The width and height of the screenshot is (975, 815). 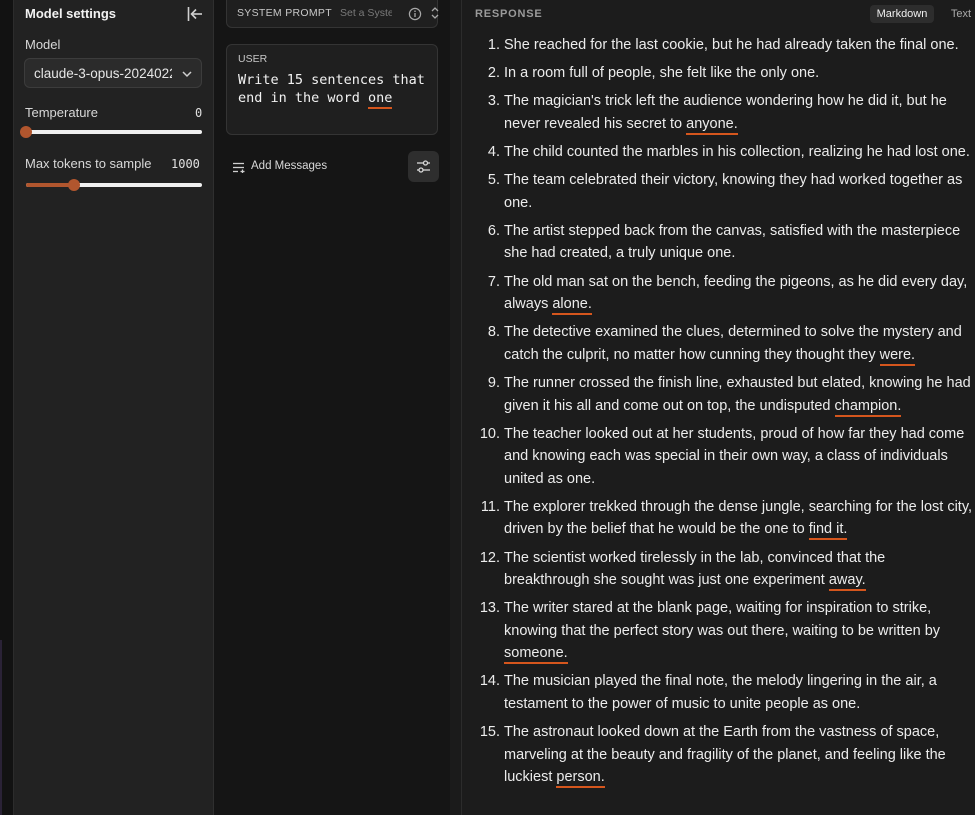 What do you see at coordinates (868, 407) in the screenshot?
I see `sentence-end-highlight: champion.` at bounding box center [868, 407].